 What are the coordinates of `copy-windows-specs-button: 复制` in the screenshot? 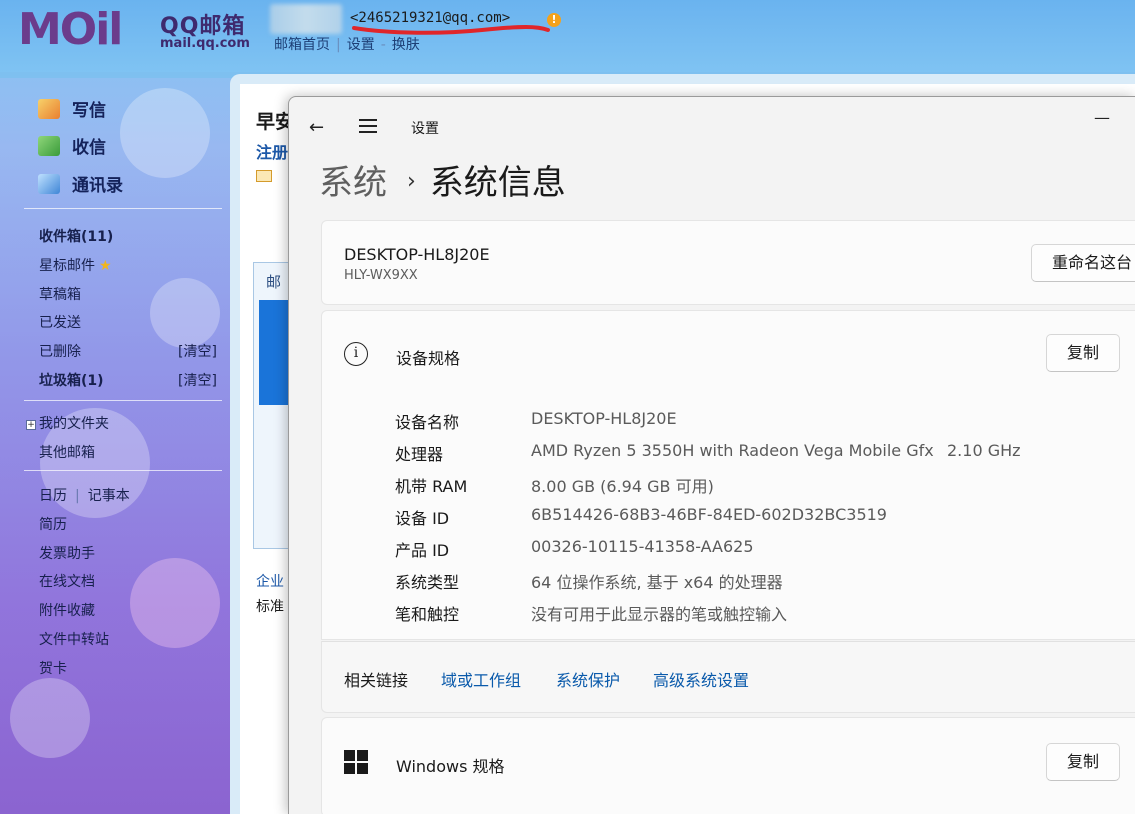 It's located at (1083, 762).